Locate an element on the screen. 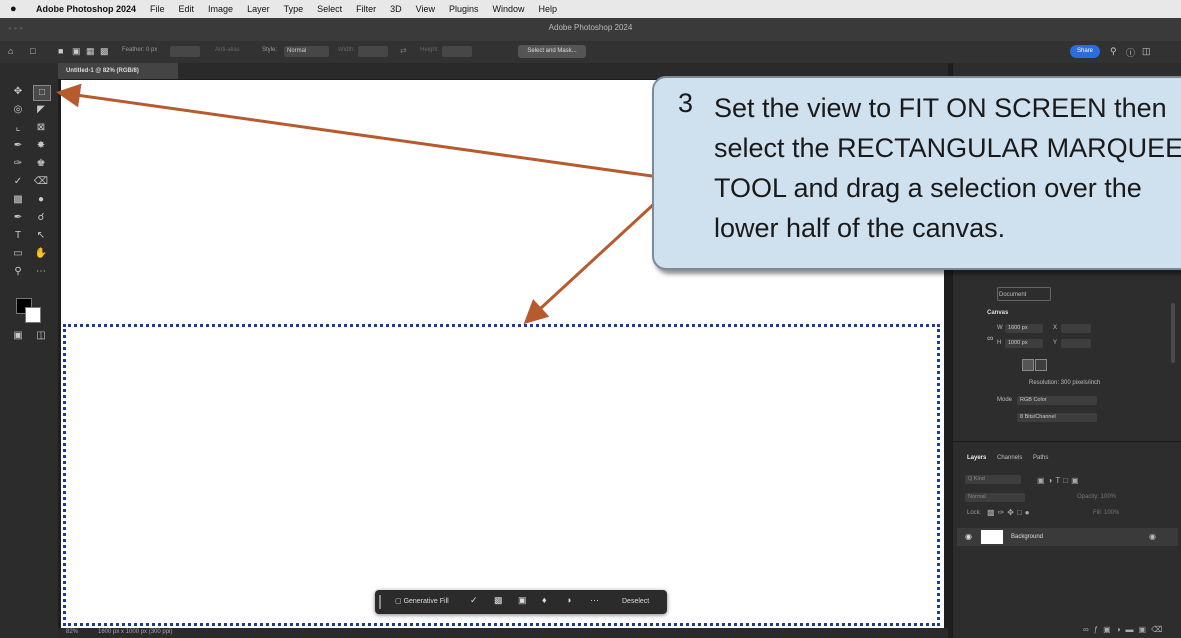 The height and width of the screenshot is (638, 1181). arrow-to-marquee-tool is located at coordinates (368, 132).